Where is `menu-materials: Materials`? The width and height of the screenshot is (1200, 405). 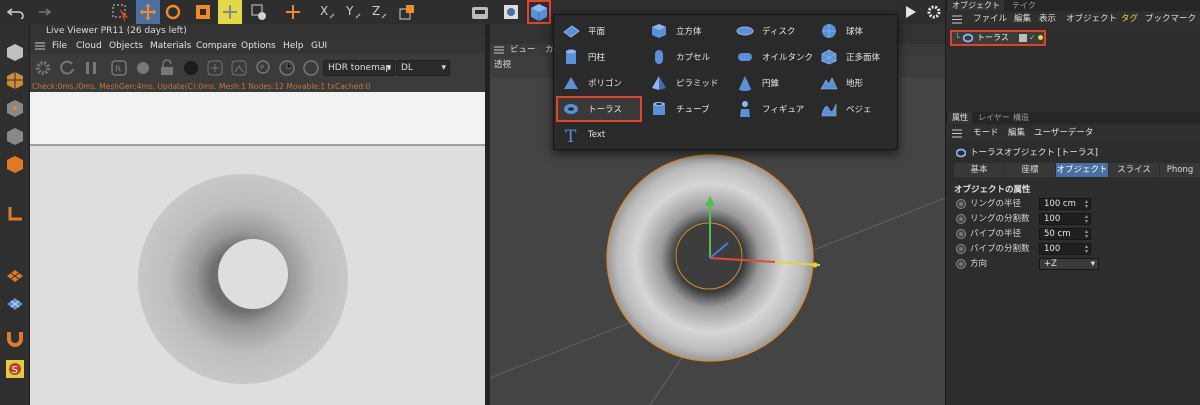 menu-materials: Materials is located at coordinates (170, 46).